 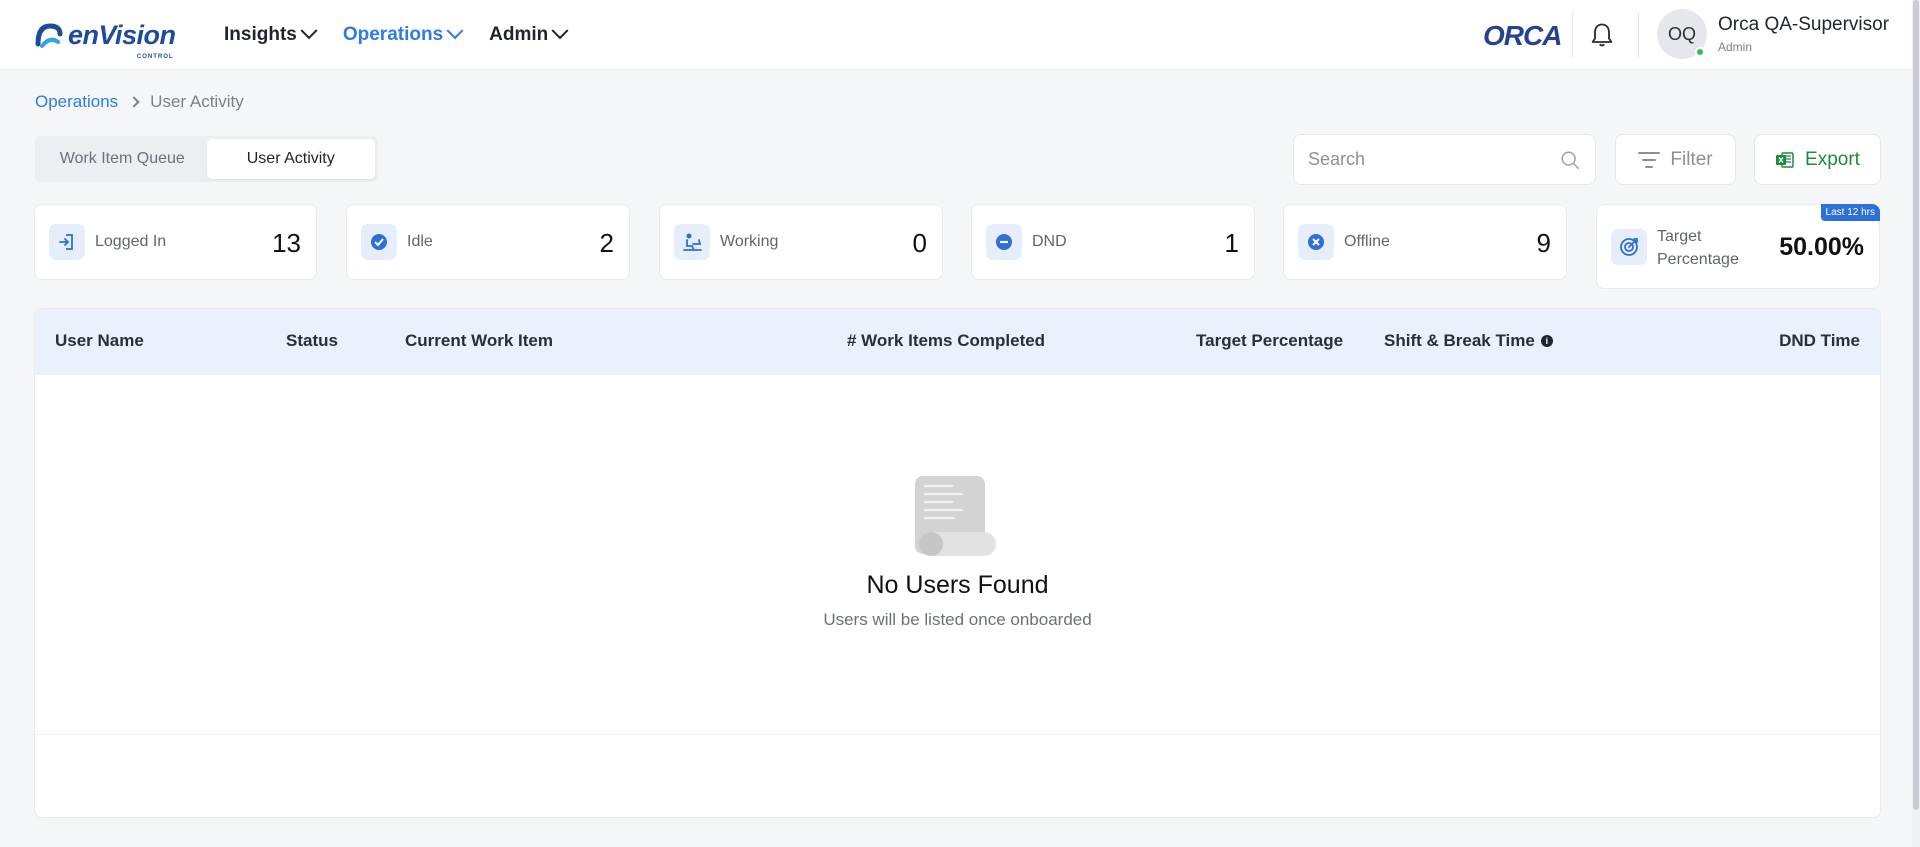 What do you see at coordinates (1231, 243) in the screenshot?
I see `stat-value: 1` at bounding box center [1231, 243].